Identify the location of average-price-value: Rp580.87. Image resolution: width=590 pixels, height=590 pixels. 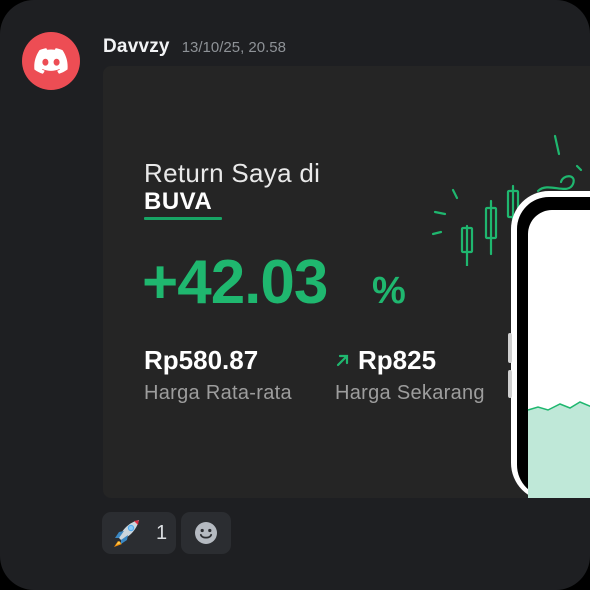
(201, 360).